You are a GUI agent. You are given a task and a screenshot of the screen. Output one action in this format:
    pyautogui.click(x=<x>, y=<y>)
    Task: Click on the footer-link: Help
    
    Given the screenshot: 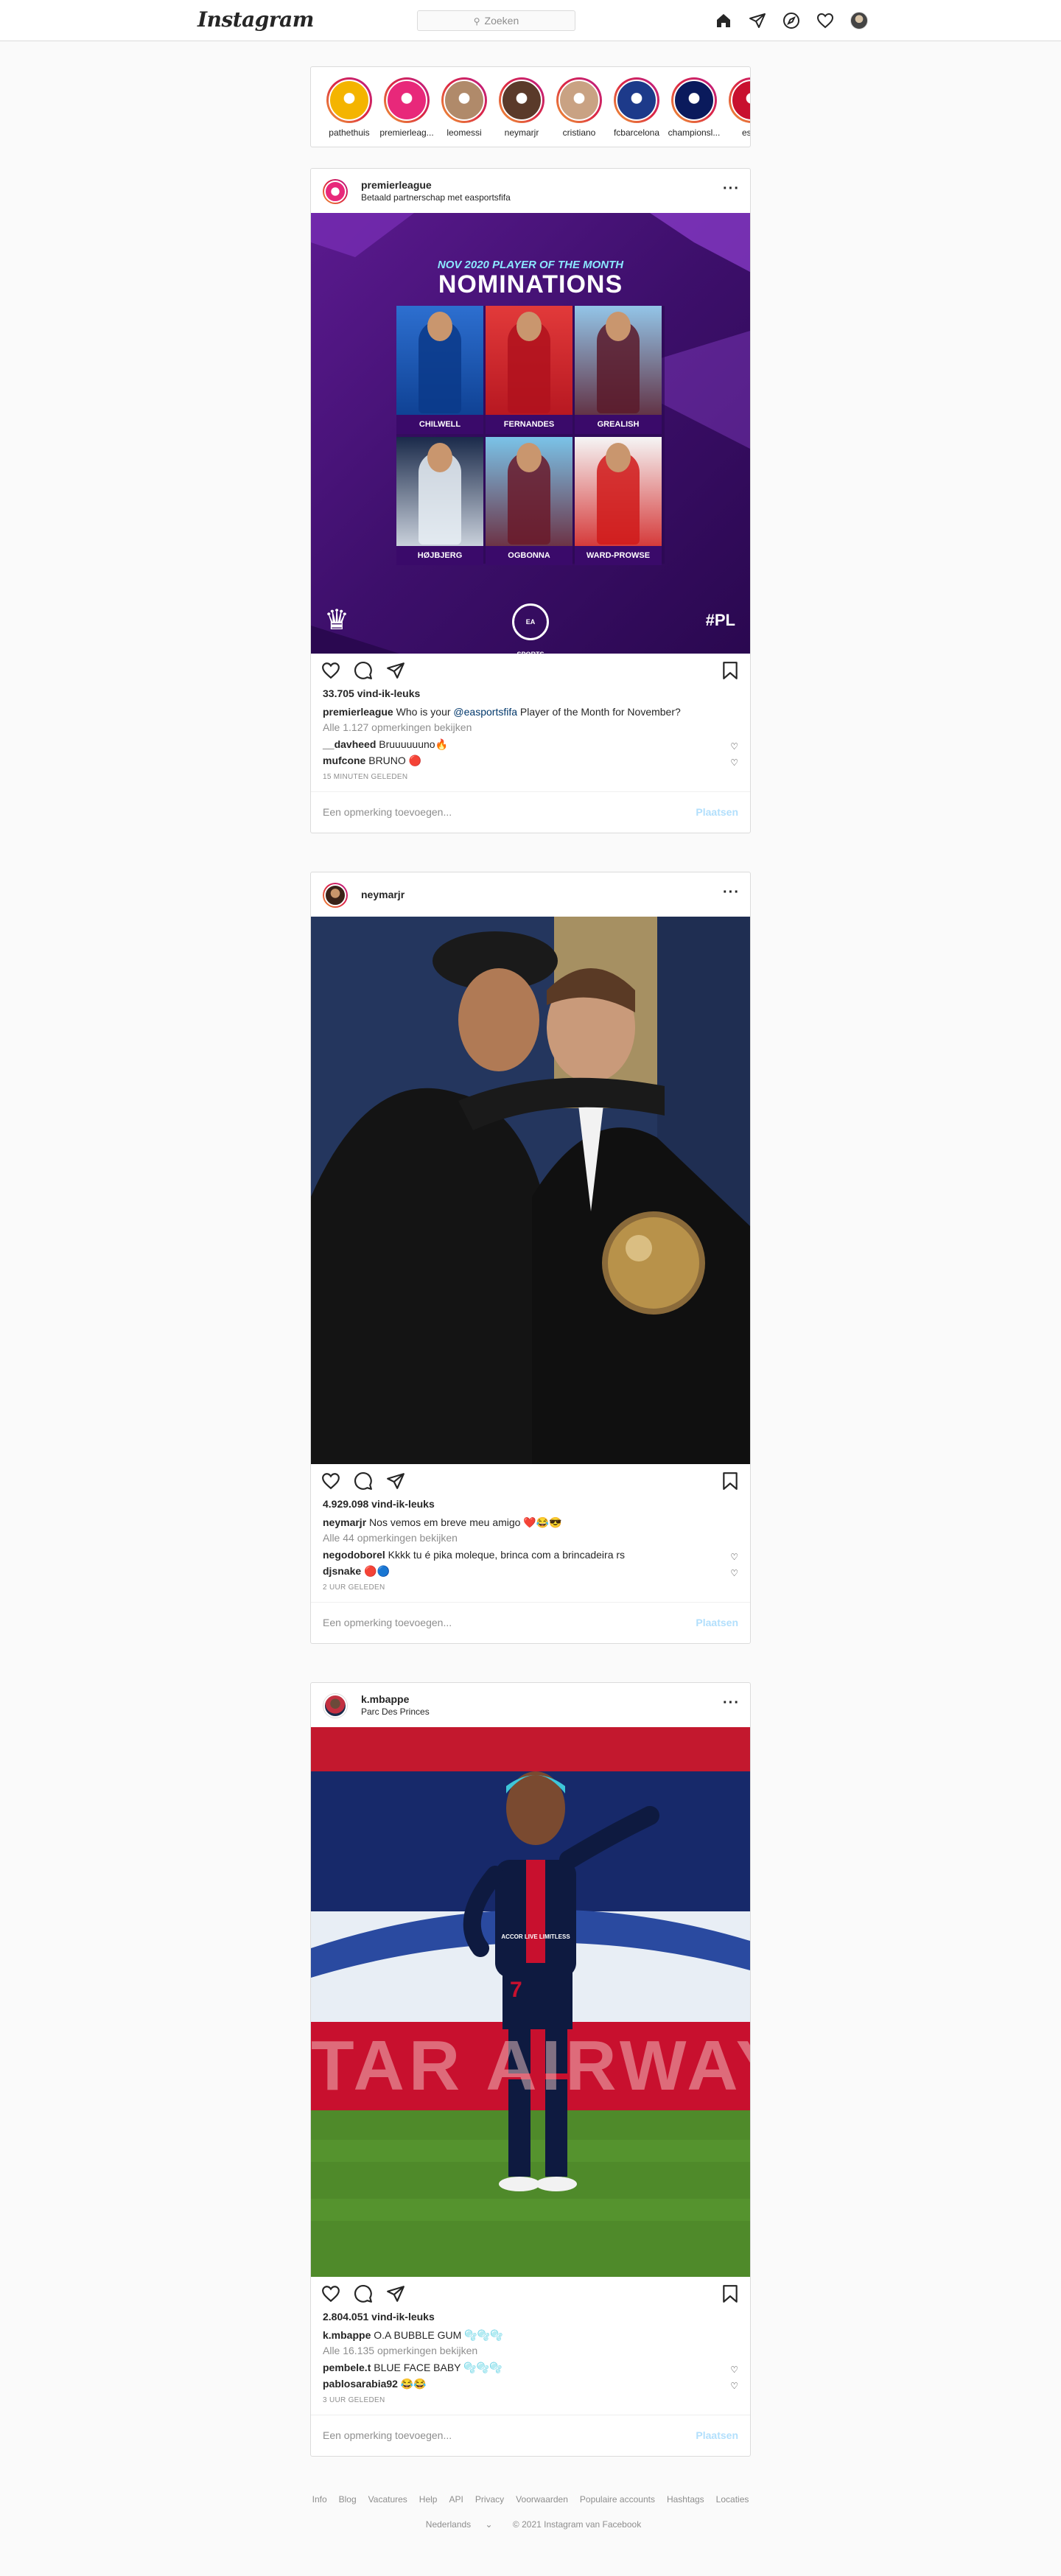 What is the action you would take?
    pyautogui.click(x=429, y=2499)
    